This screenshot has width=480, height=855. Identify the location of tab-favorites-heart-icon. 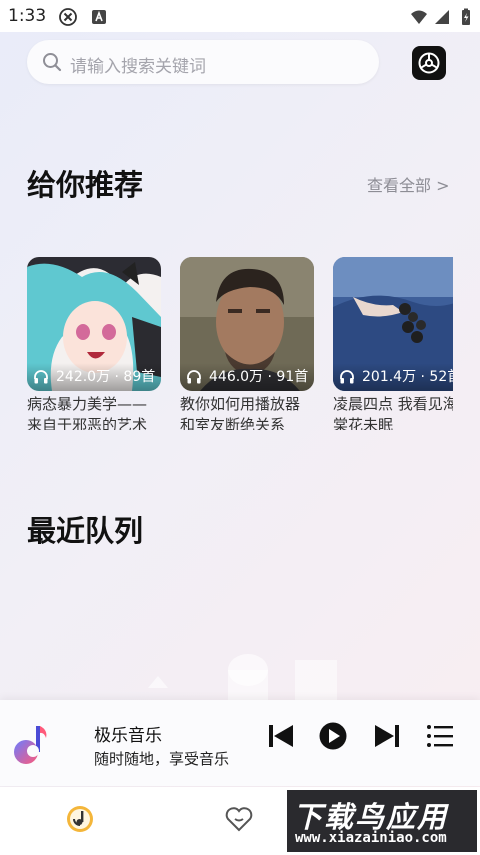
(239, 819).